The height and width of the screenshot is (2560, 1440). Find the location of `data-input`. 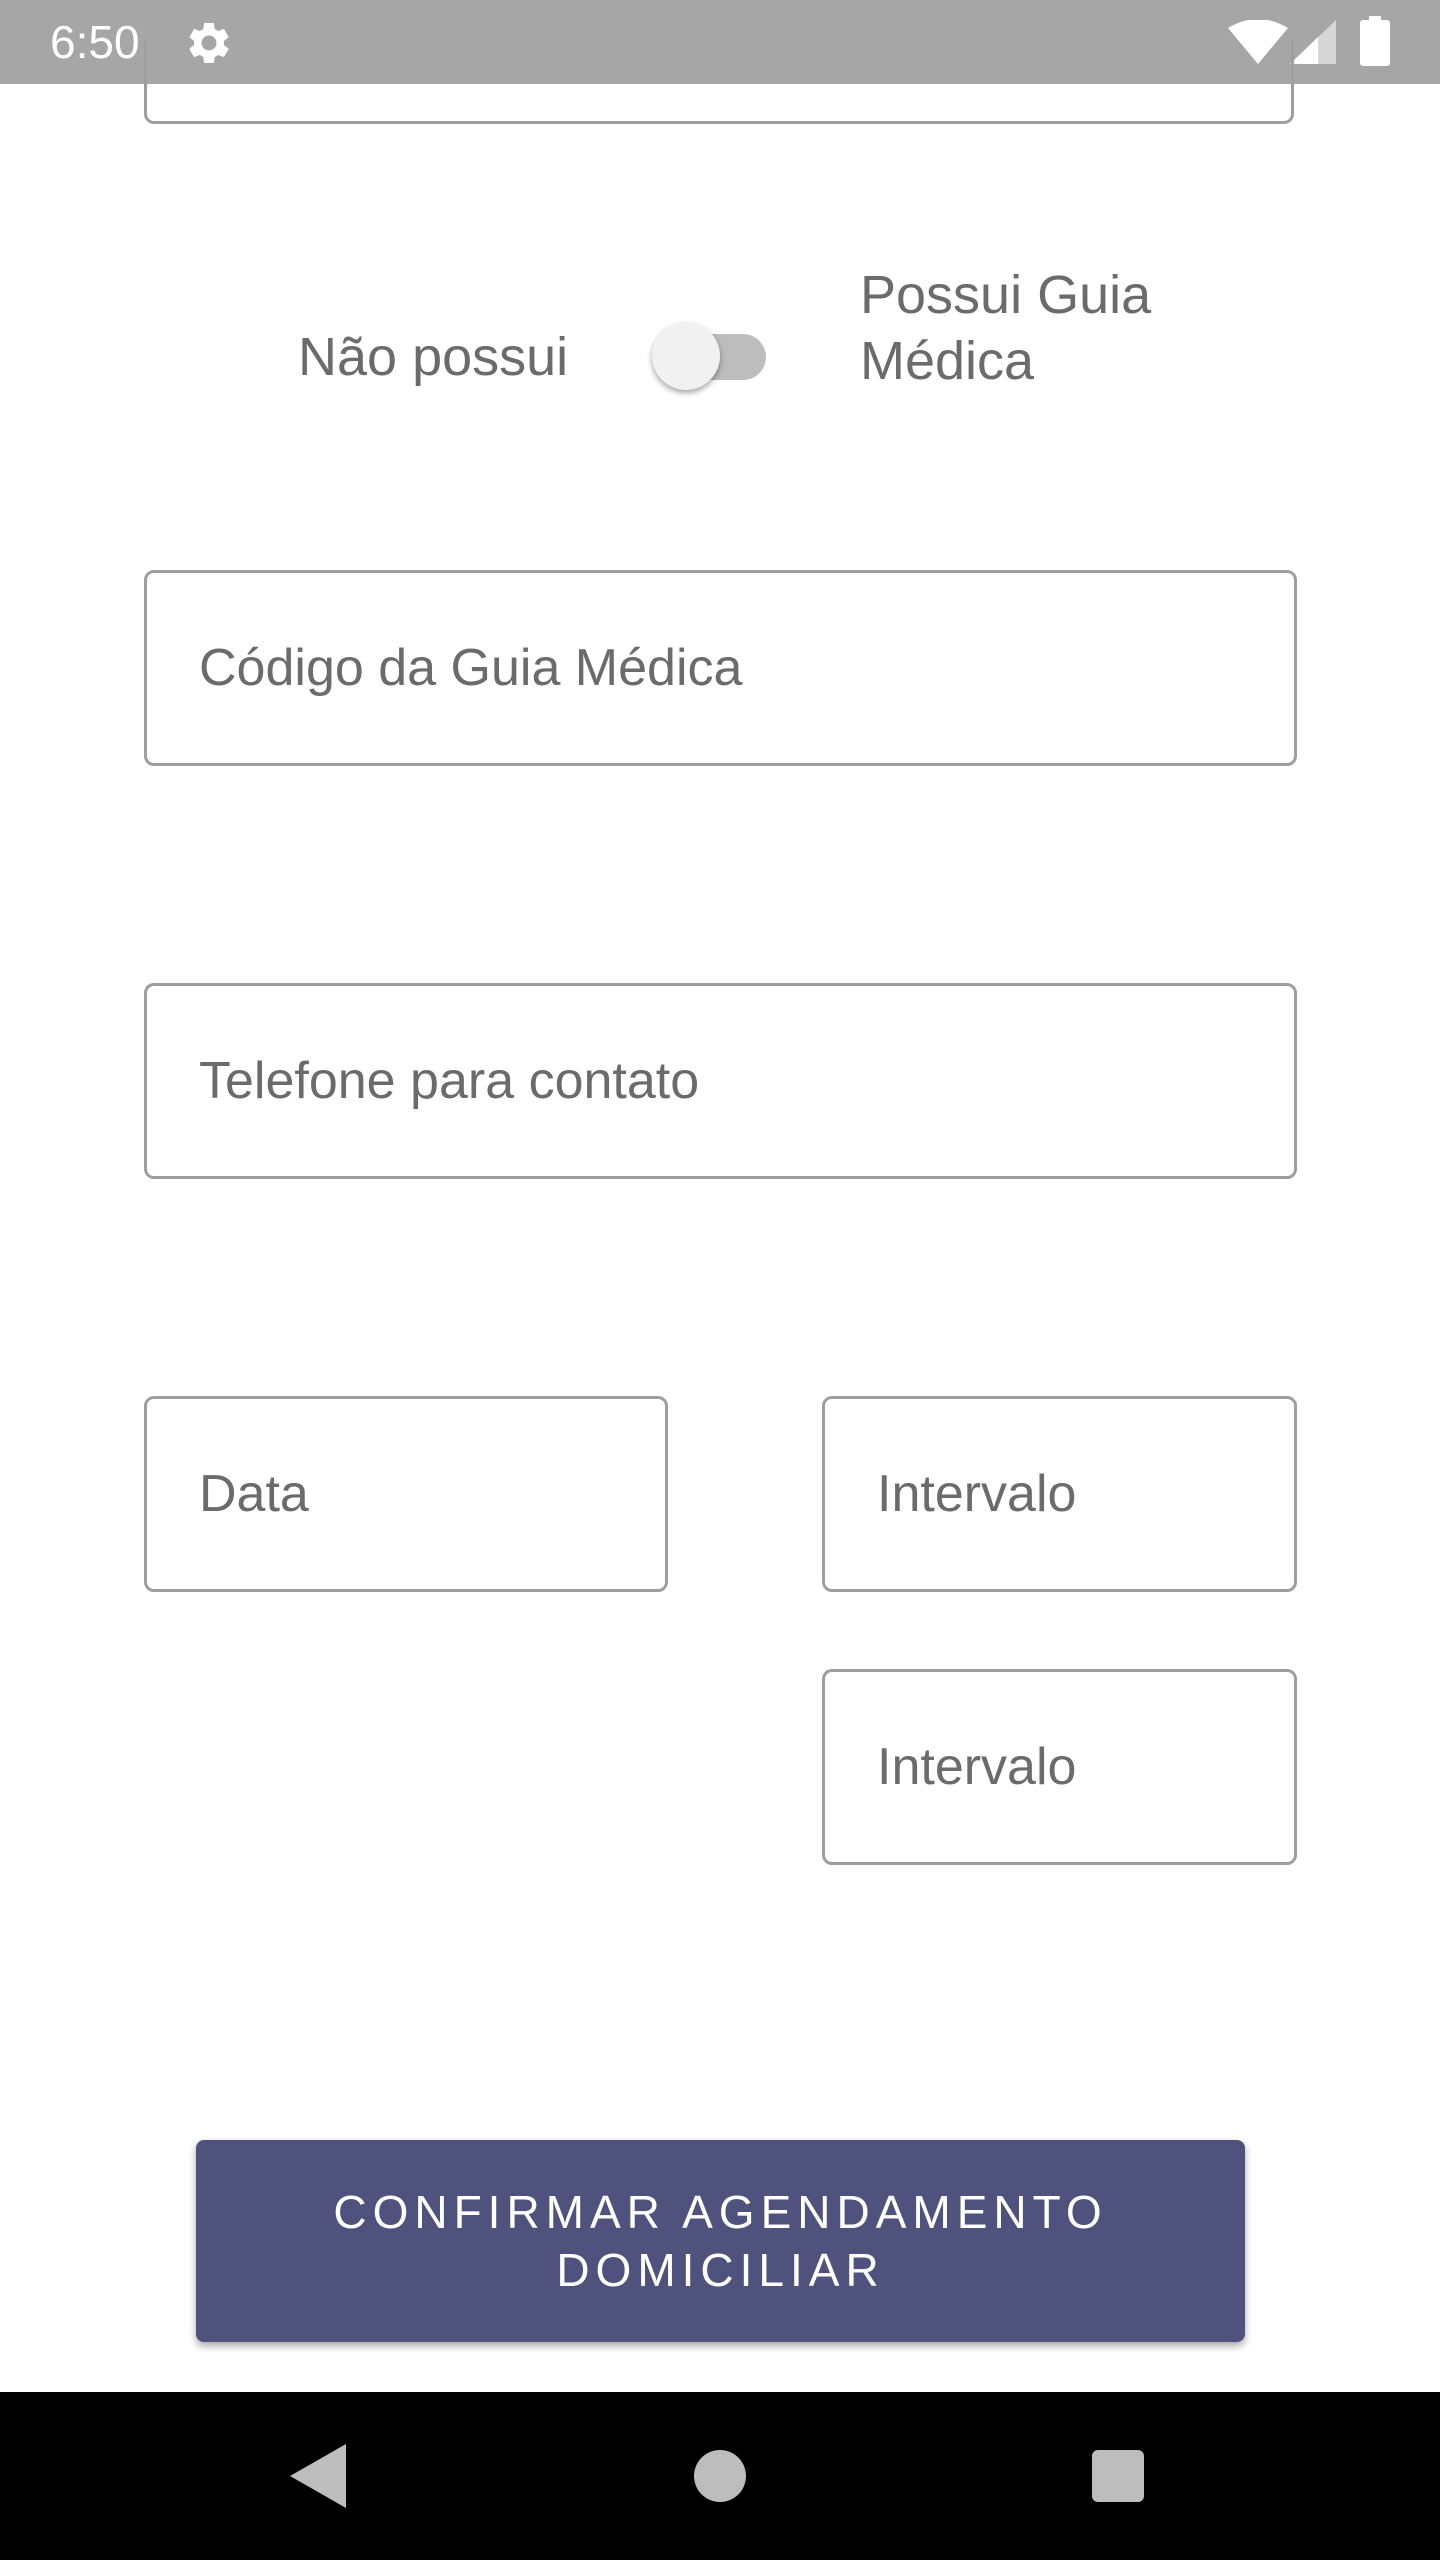

data-input is located at coordinates (418, 1494).